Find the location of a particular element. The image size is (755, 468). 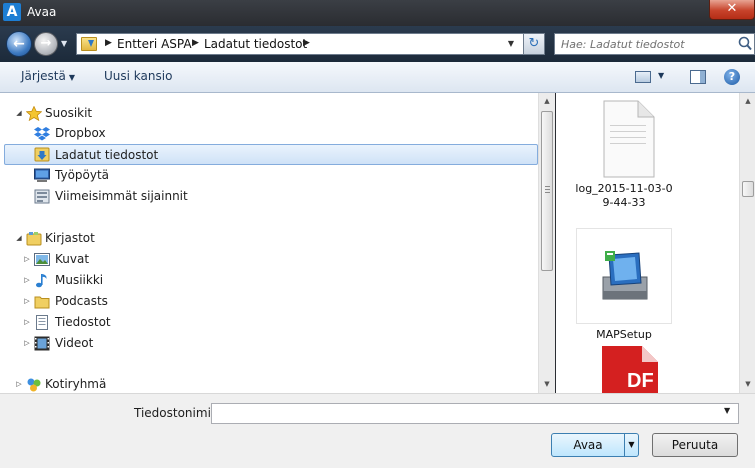

file-item: log_2015-11-03-09-44-33 is located at coordinates (624, 154).